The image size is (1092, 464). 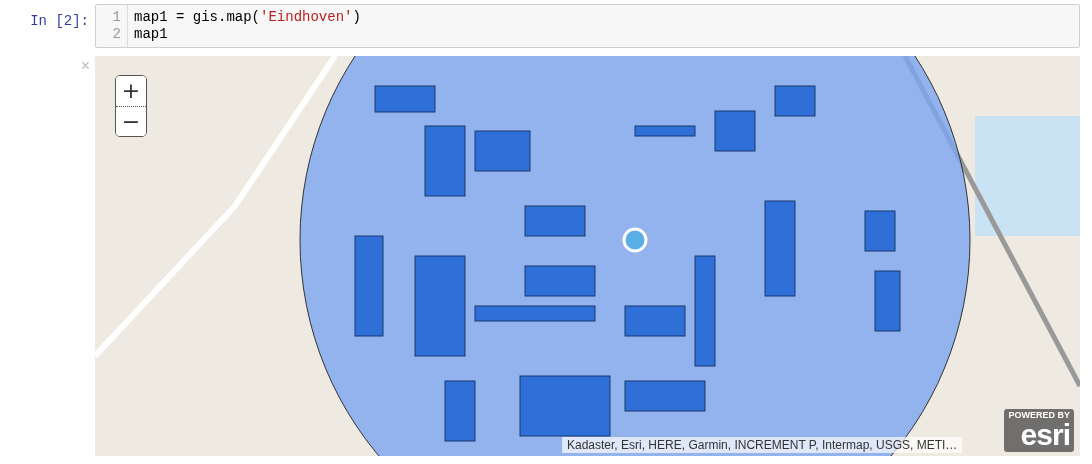 What do you see at coordinates (116, 17) in the screenshot?
I see `line-number: 1` at bounding box center [116, 17].